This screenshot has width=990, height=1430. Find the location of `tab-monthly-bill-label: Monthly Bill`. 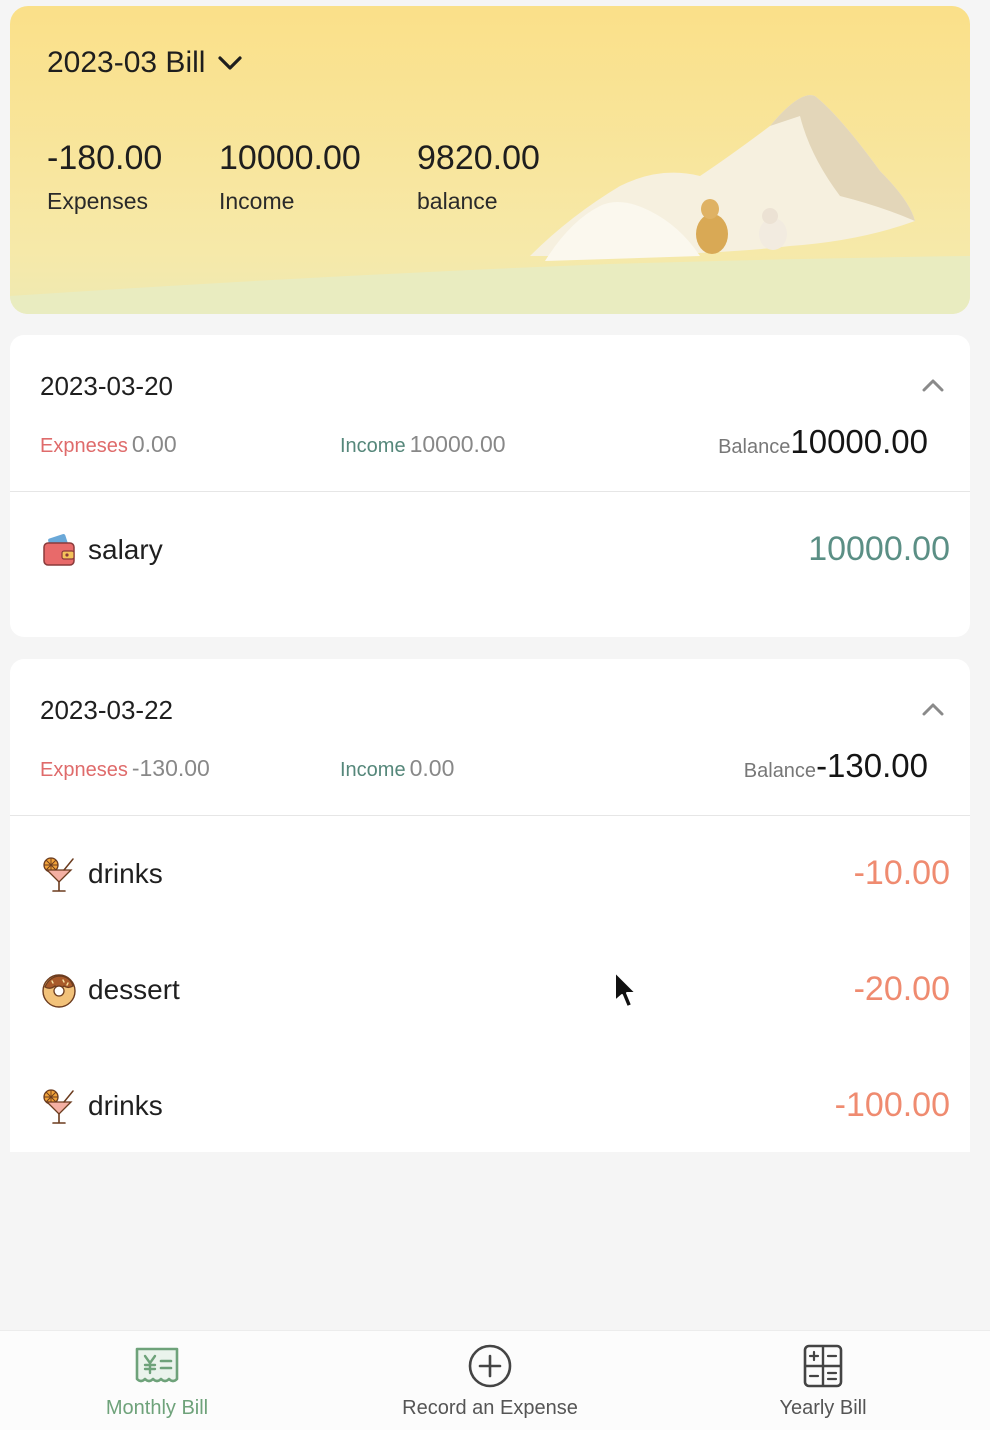

tab-monthly-bill-label: Monthly Bill is located at coordinates (157, 1408).